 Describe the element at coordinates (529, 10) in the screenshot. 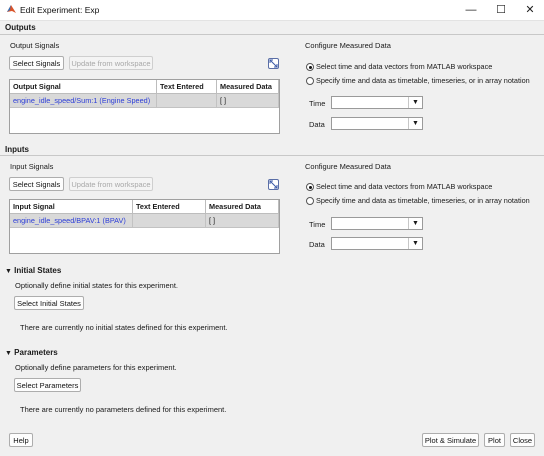

I see `close-icon: ✕` at that location.